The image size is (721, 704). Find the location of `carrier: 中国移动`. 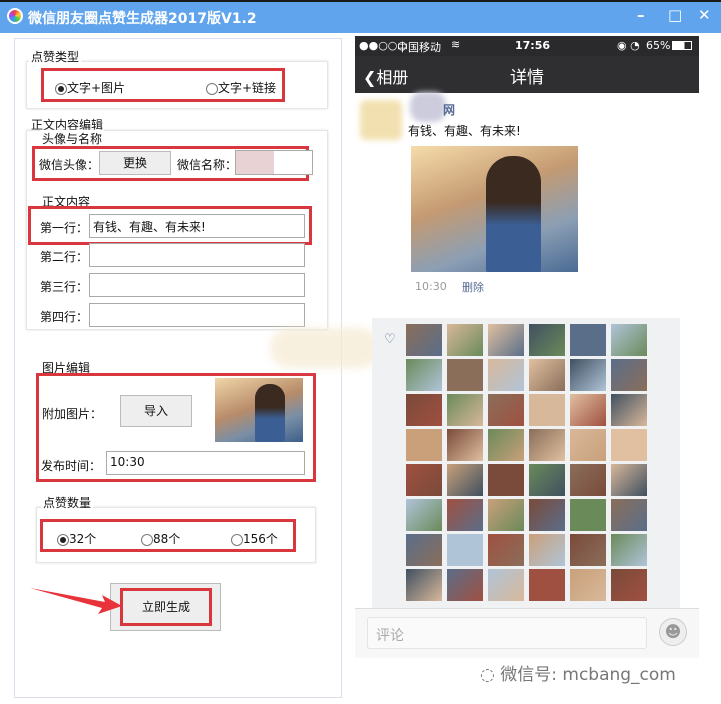

carrier: 中国移动 is located at coordinates (419, 47).